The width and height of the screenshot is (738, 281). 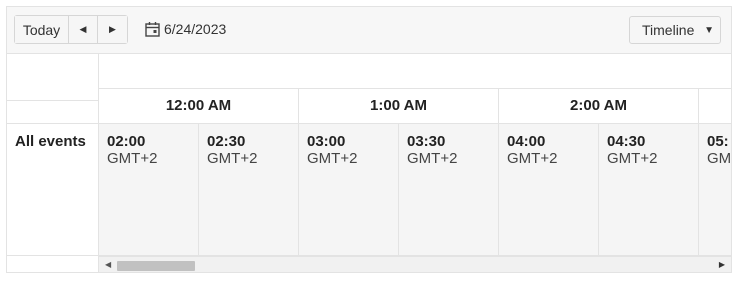 I want to click on hour-header-row: 12:00 AM 1:00 AM 2:00 AM, so click(x=415, y=106).